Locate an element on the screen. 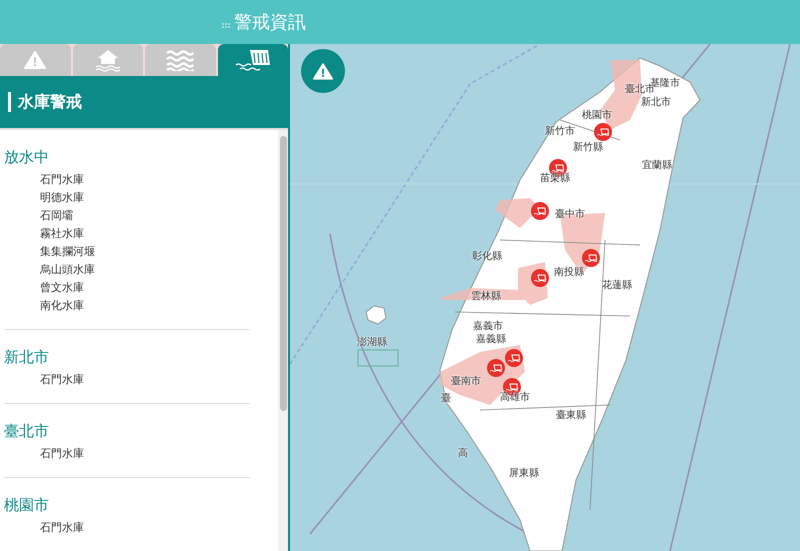  house-flood-icon is located at coordinates (108, 60).